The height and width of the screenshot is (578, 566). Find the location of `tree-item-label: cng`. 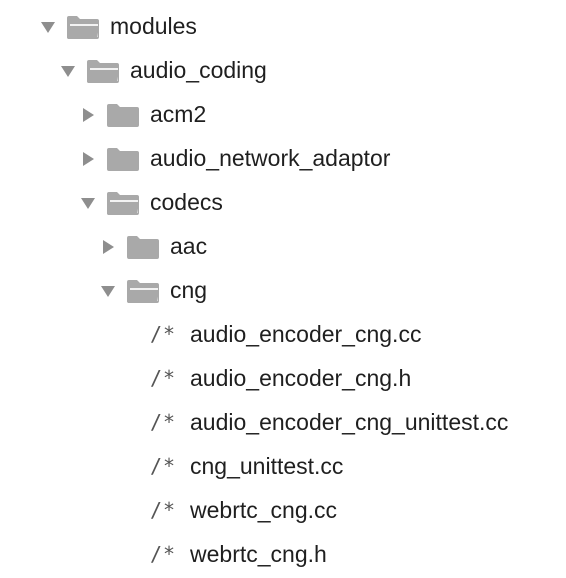

tree-item-label: cng is located at coordinates (189, 290).